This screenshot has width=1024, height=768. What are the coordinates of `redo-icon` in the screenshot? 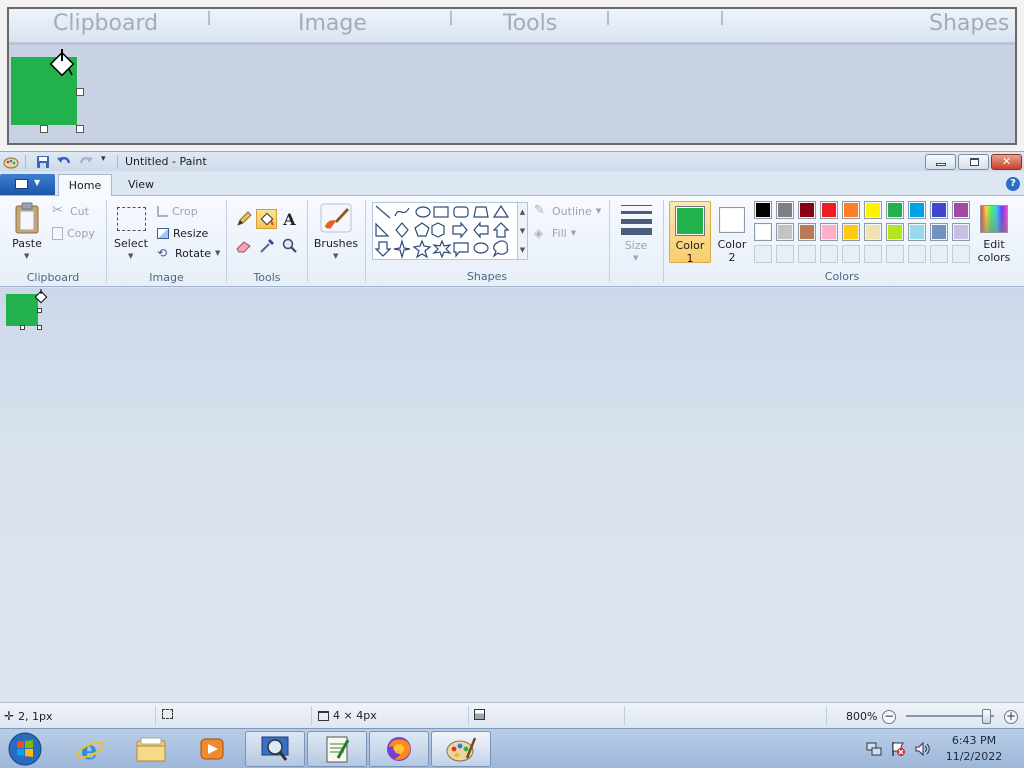 It's located at (86, 162).